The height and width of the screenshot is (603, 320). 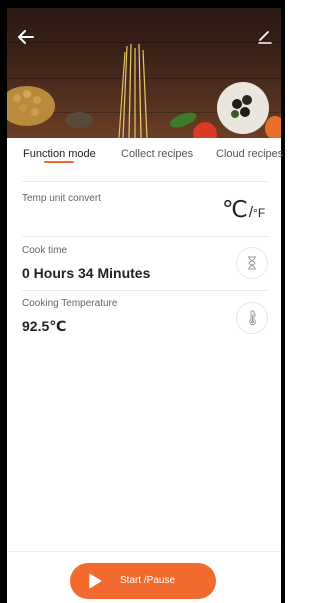 I want to click on temp-unit-toggle: ℃/°F, so click(x=243, y=211).